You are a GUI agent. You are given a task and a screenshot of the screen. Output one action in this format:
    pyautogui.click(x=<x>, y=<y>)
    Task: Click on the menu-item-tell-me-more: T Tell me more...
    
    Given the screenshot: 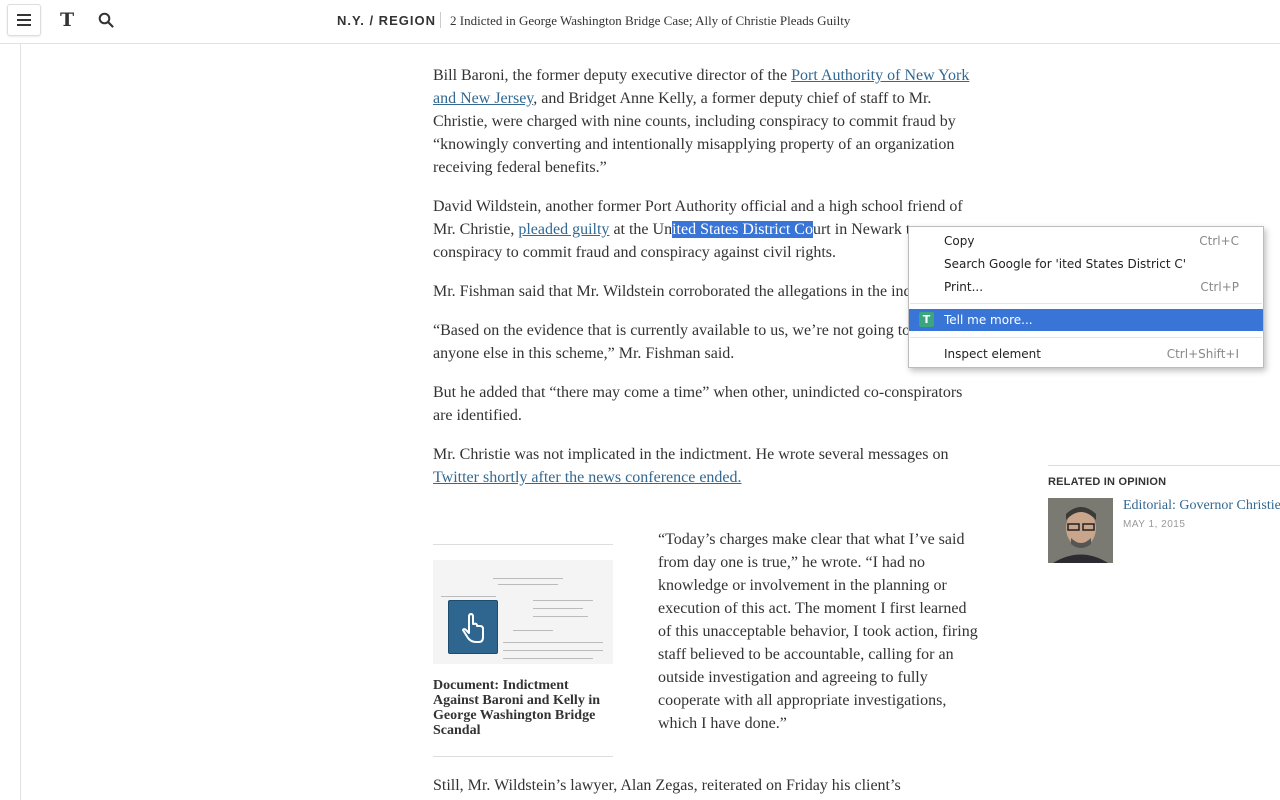 What is the action you would take?
    pyautogui.click(x=1086, y=320)
    